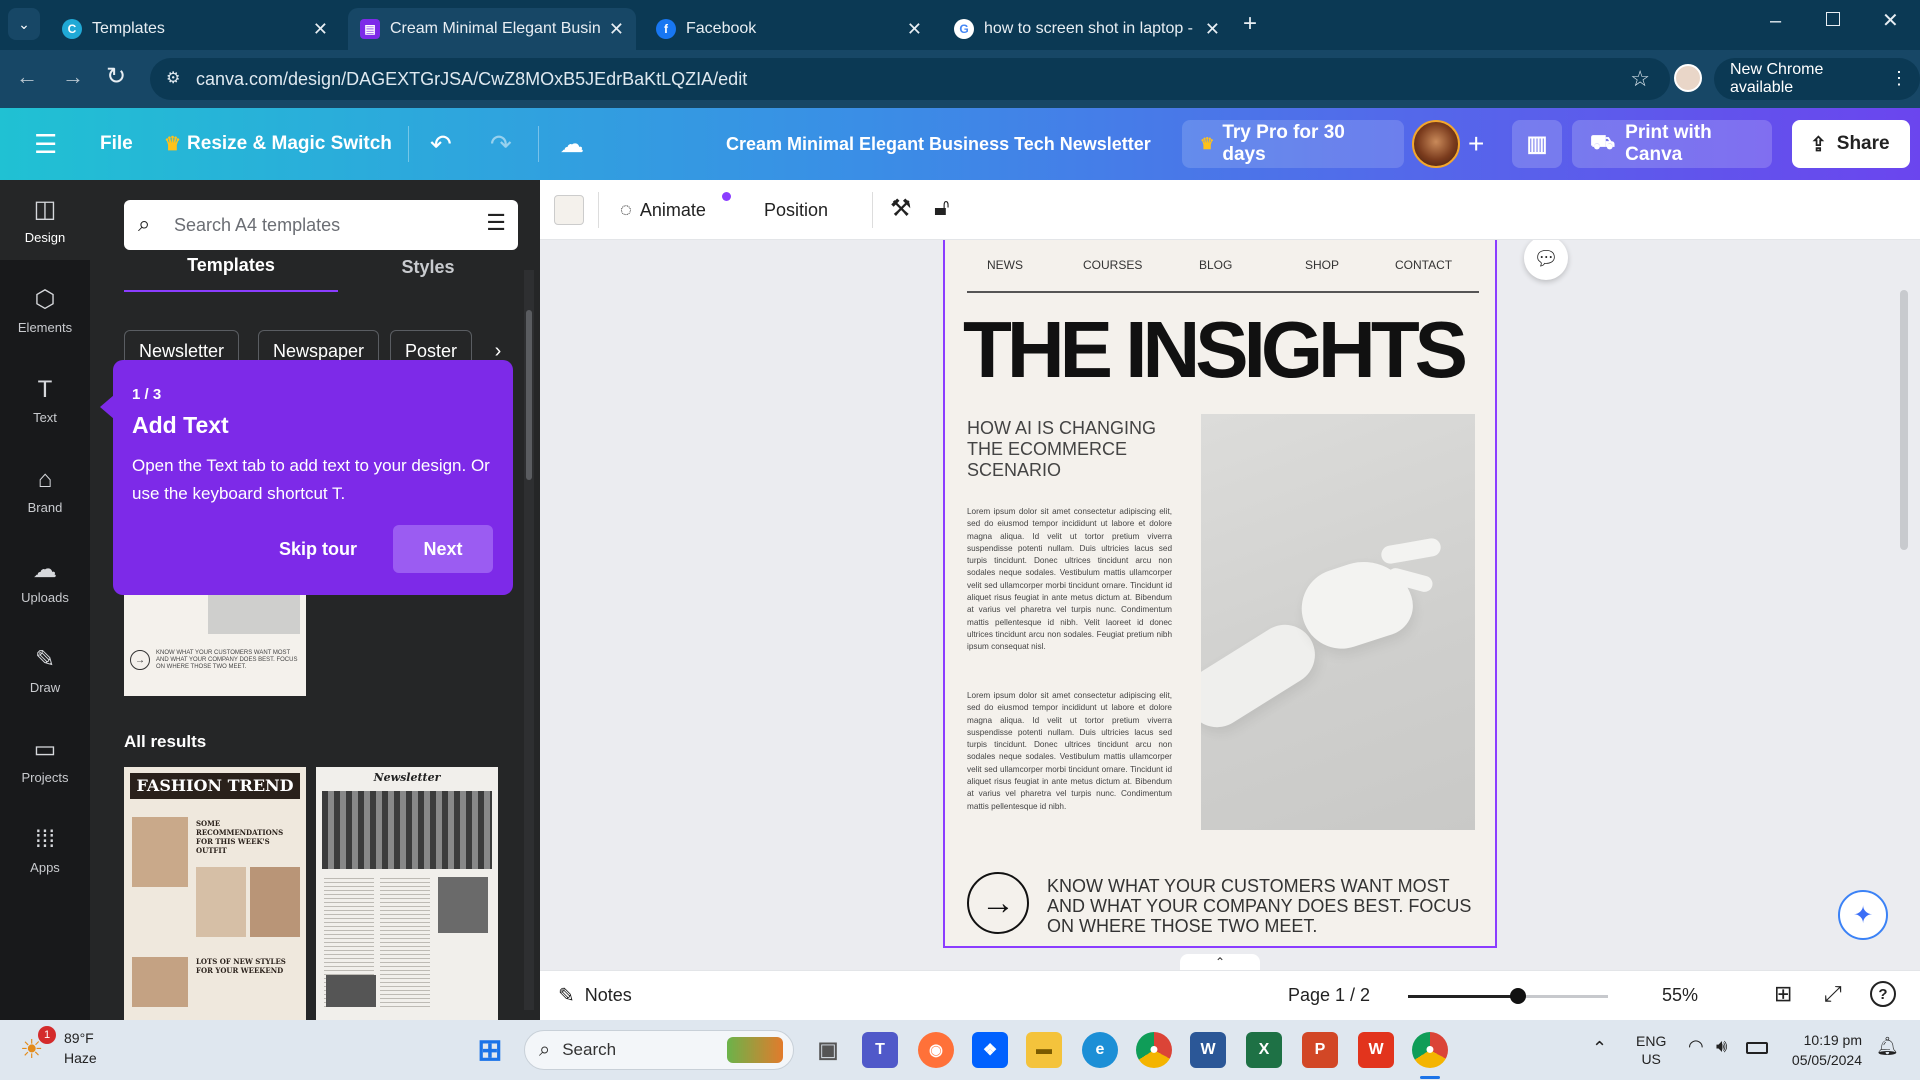 This screenshot has width=1920, height=1080. I want to click on lock-icon: 🔓︎, so click(942, 208).